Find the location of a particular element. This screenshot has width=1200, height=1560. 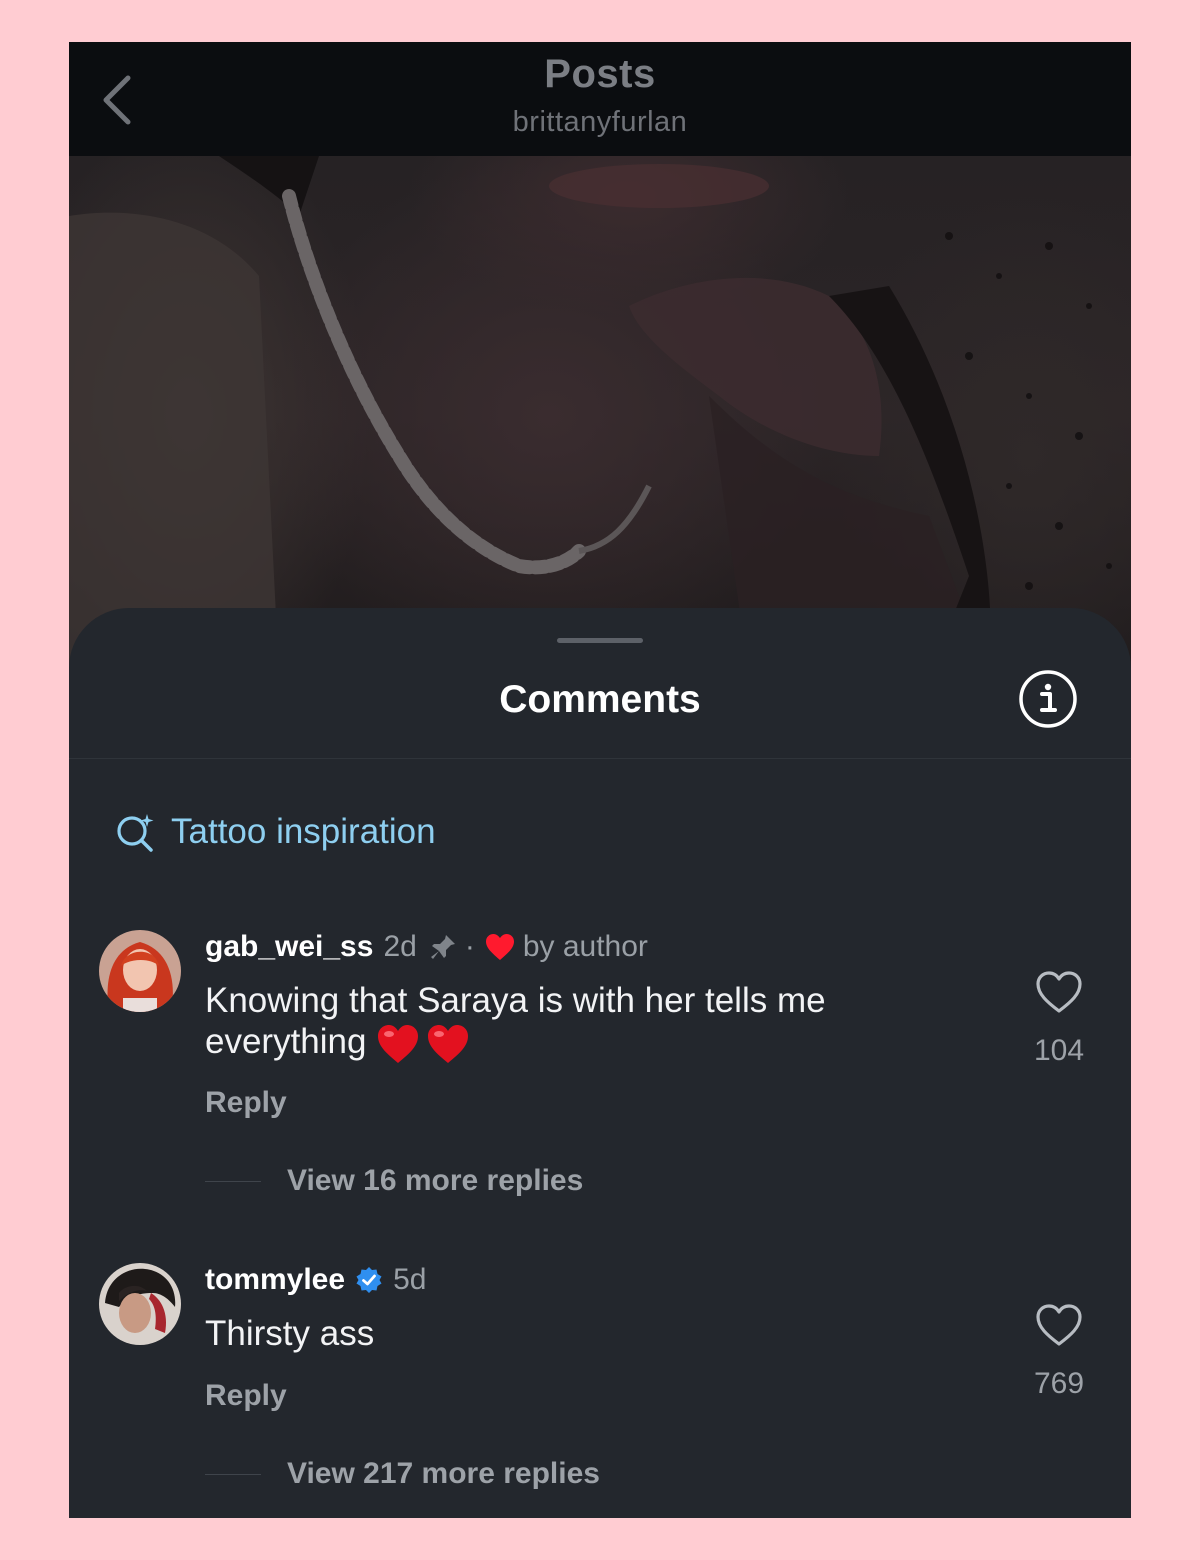

info-icon is located at coordinates (1048, 699).